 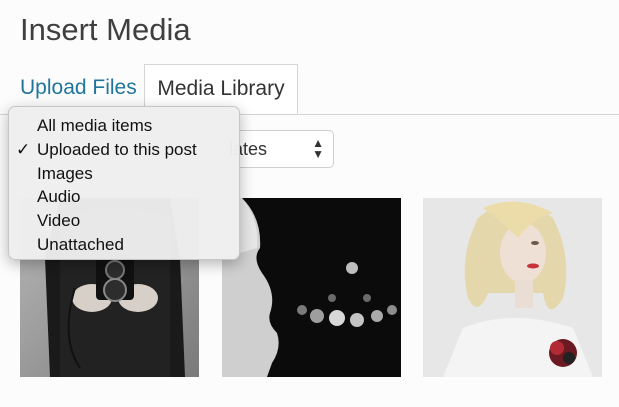 What do you see at coordinates (117, 150) in the screenshot?
I see `dropdown-option-uploaded-to-post: Uploaded to this post` at bounding box center [117, 150].